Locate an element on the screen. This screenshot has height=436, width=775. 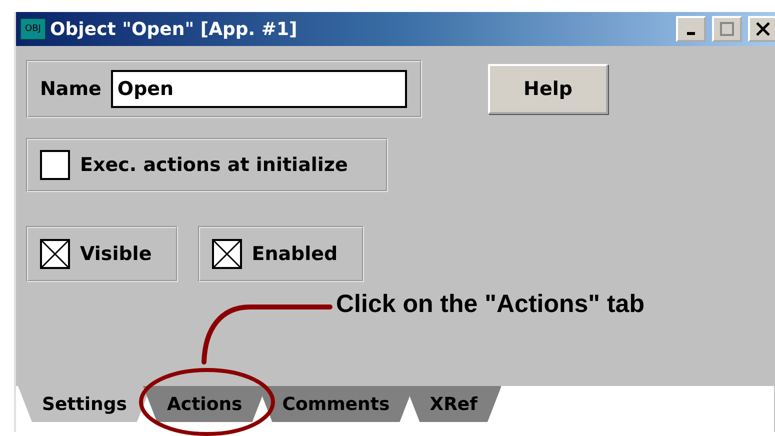
checkbox-label: Visible is located at coordinates (116, 254).